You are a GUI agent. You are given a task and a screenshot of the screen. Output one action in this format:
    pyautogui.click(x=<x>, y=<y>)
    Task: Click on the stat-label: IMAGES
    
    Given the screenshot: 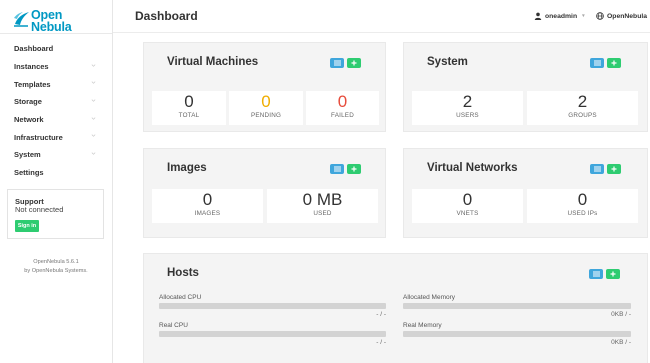 What is the action you would take?
    pyautogui.click(x=207, y=213)
    